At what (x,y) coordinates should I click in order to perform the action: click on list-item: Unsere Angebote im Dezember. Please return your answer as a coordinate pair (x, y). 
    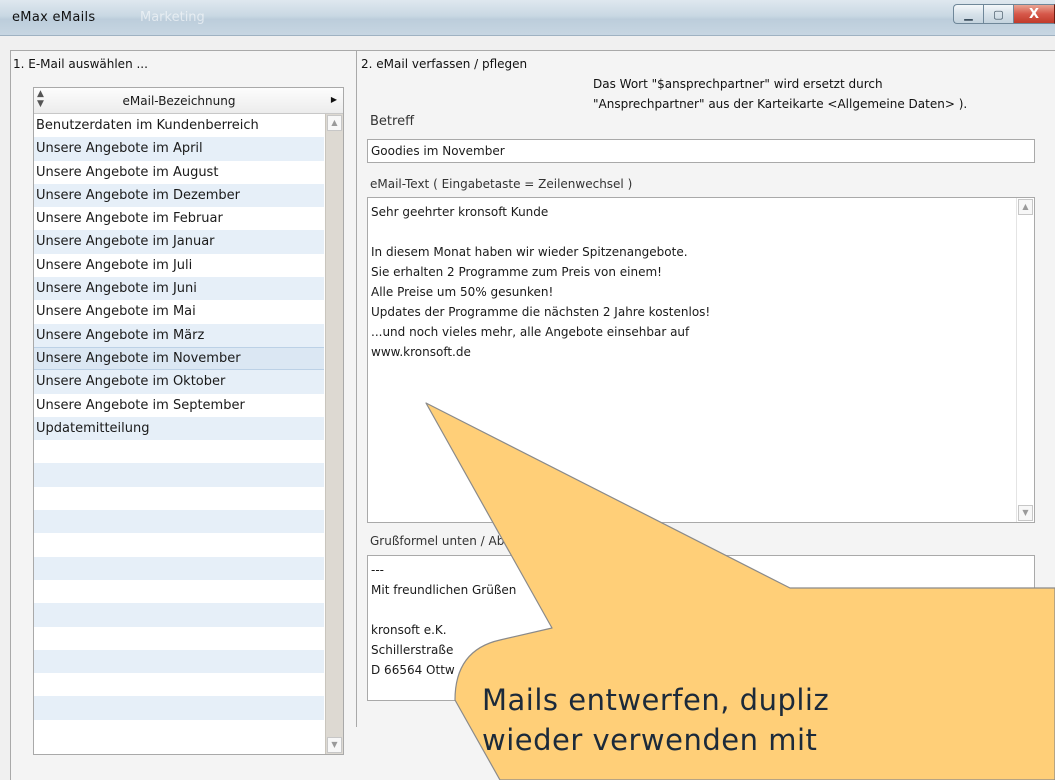
    Looking at the image, I should click on (179, 195).